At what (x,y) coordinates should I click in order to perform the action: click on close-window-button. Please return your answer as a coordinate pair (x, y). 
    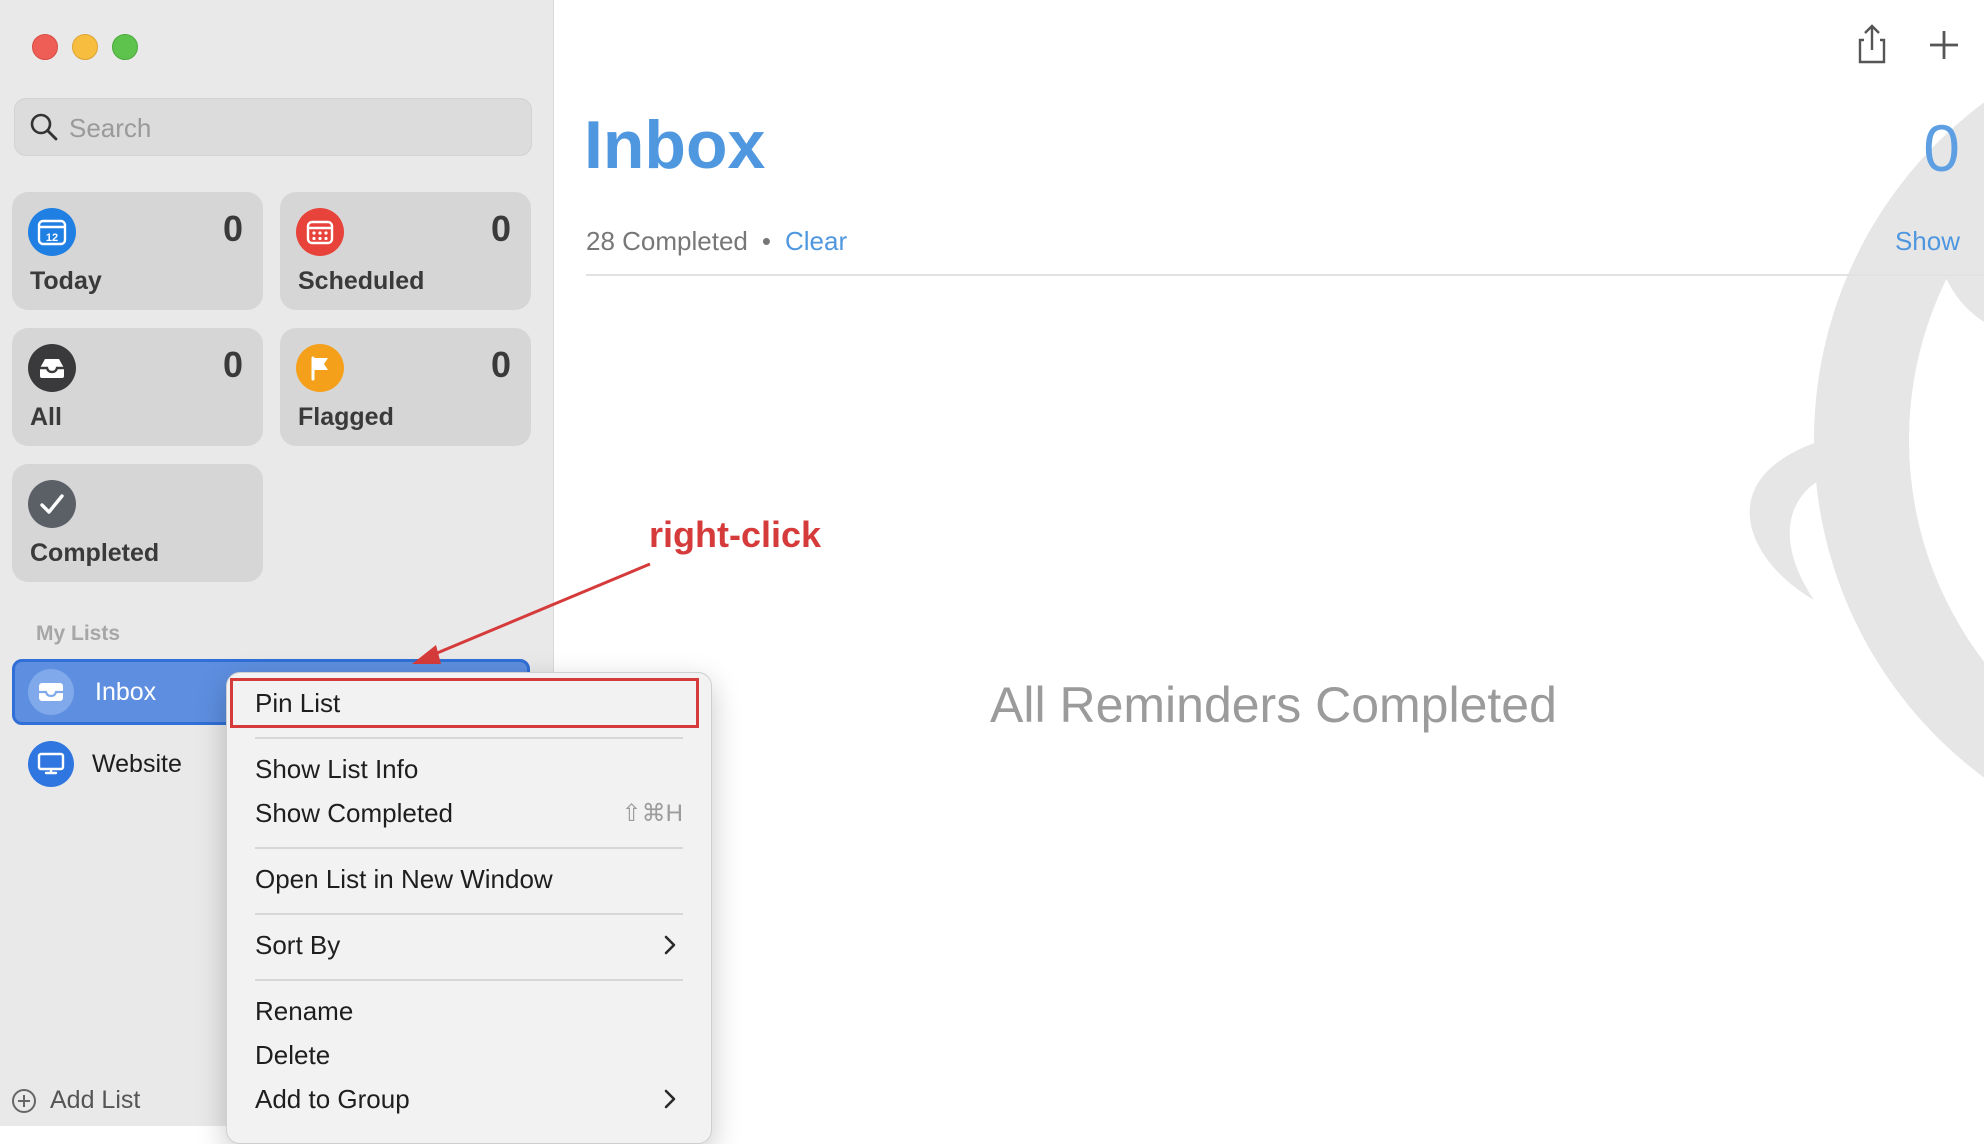
    Looking at the image, I should click on (45, 47).